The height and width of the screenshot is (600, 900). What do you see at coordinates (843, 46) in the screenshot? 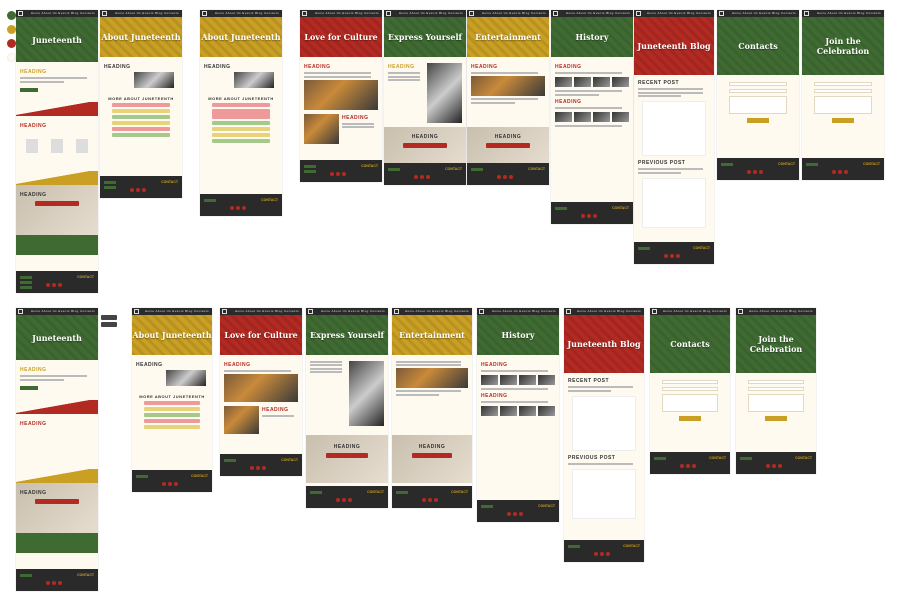
I see `hero-title: Join the Celebration` at bounding box center [843, 46].